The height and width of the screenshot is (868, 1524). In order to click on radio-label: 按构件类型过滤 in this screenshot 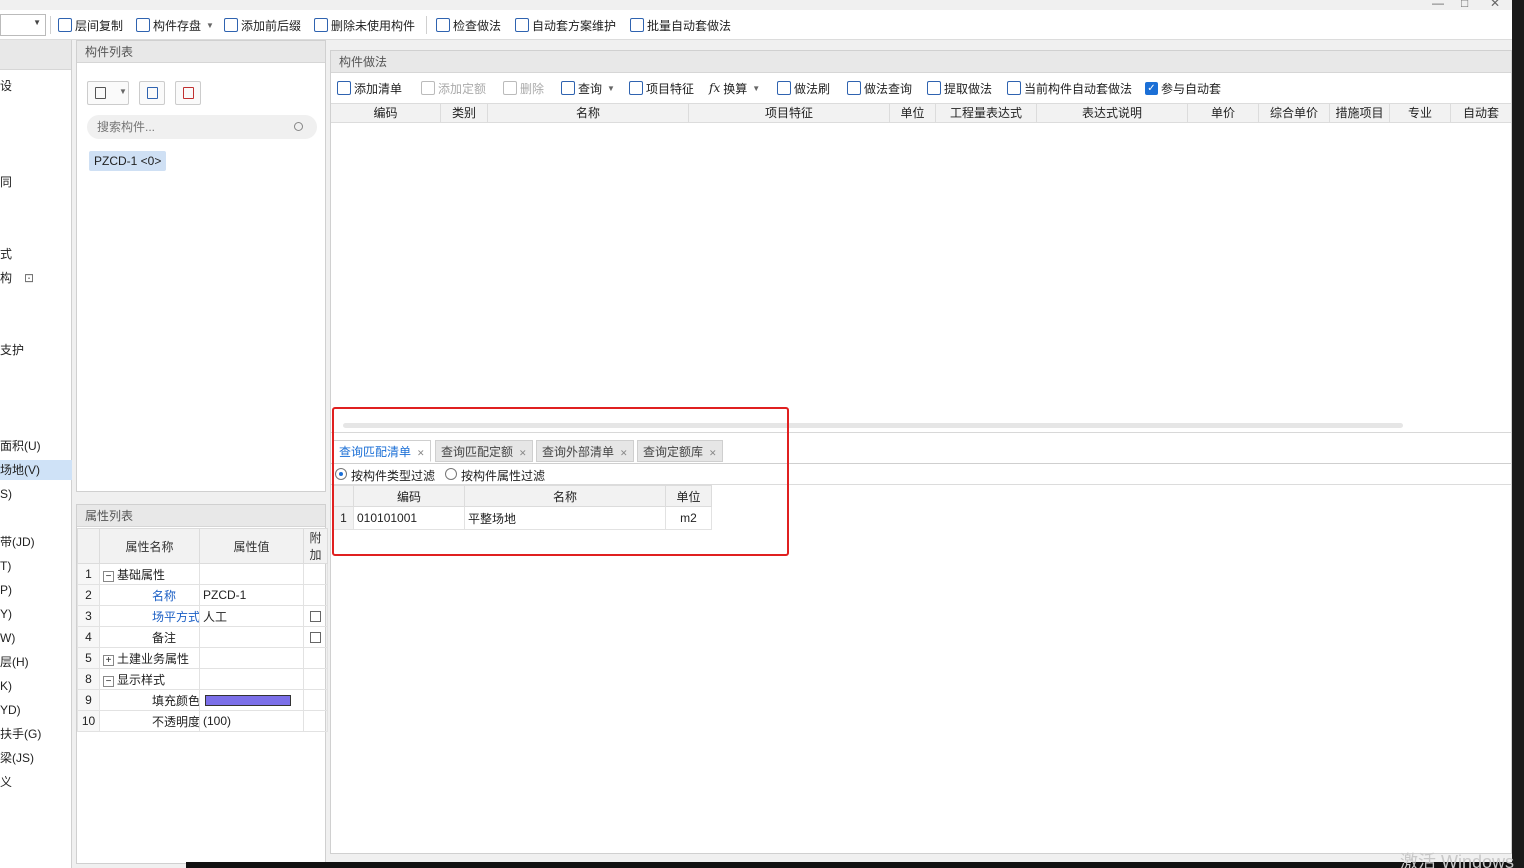, I will do `click(393, 475)`.